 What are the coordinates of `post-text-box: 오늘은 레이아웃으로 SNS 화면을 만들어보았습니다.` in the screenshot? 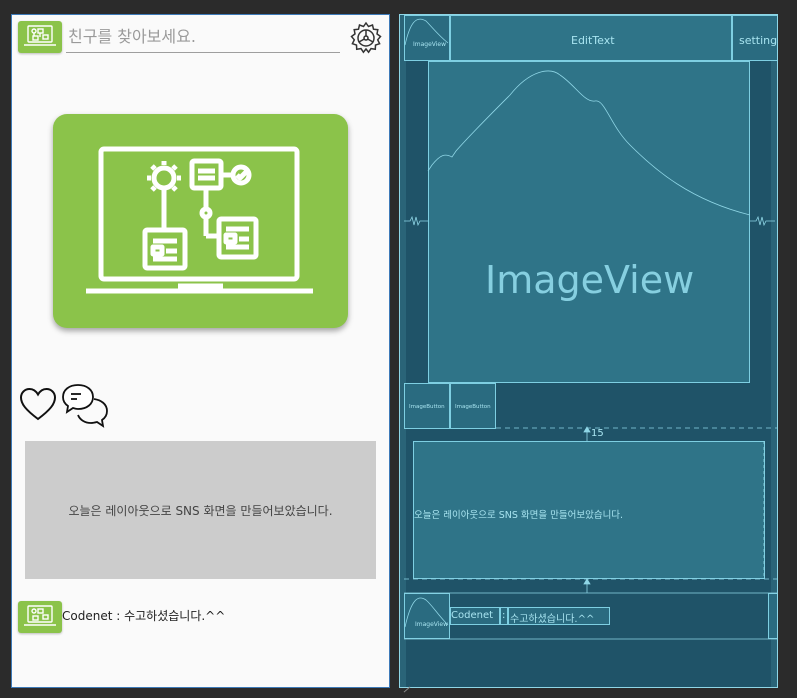 It's located at (200, 510).